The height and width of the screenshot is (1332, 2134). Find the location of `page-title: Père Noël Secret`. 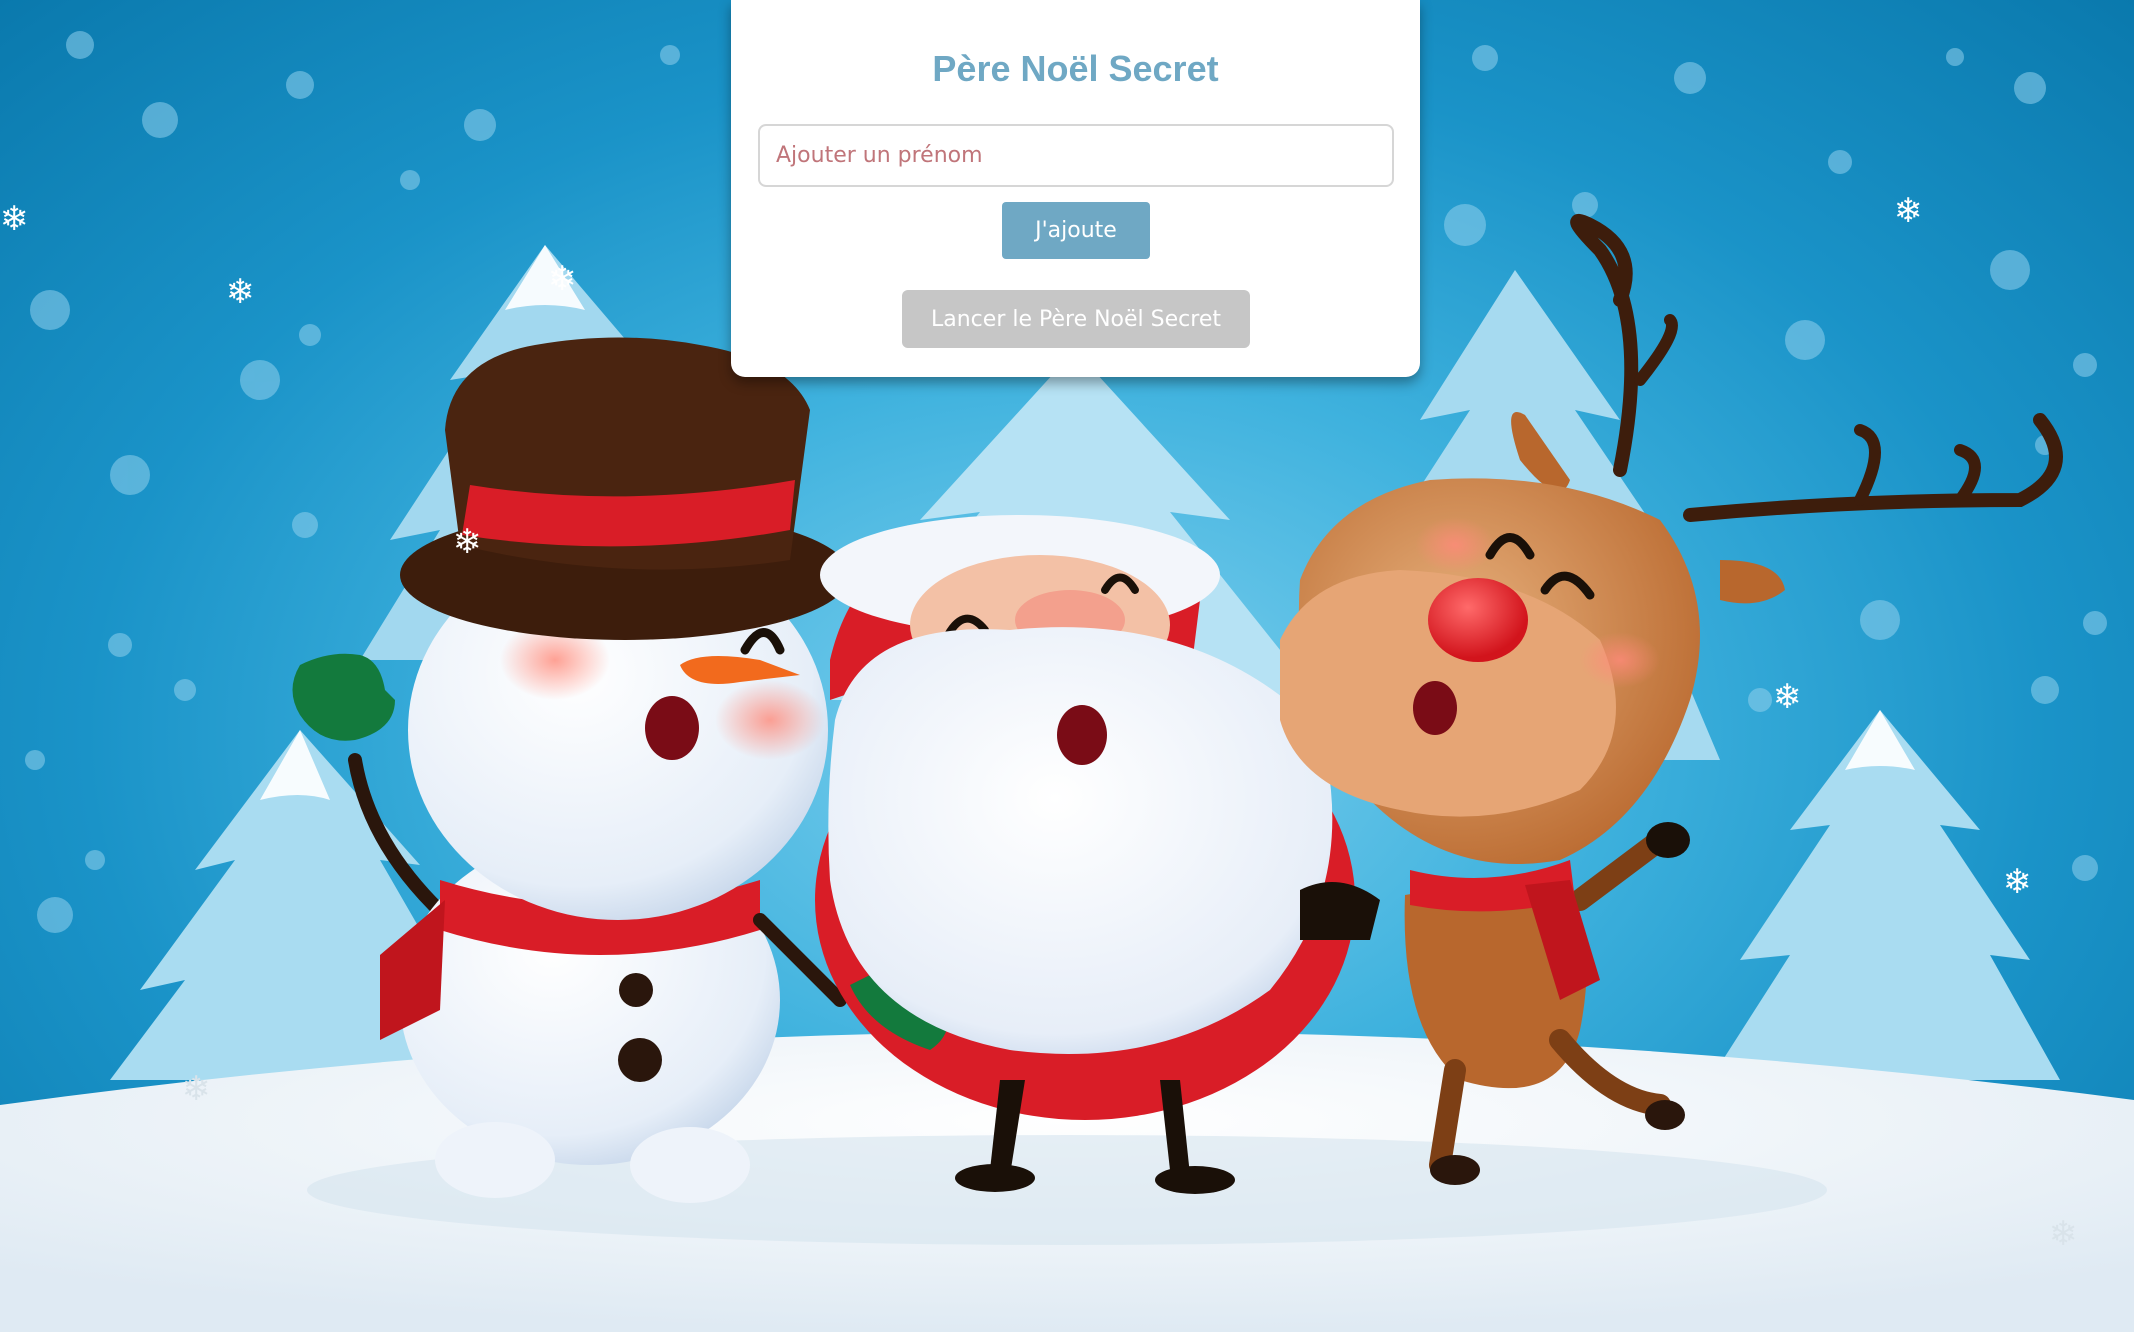

page-title: Père Noël Secret is located at coordinates (1075, 68).